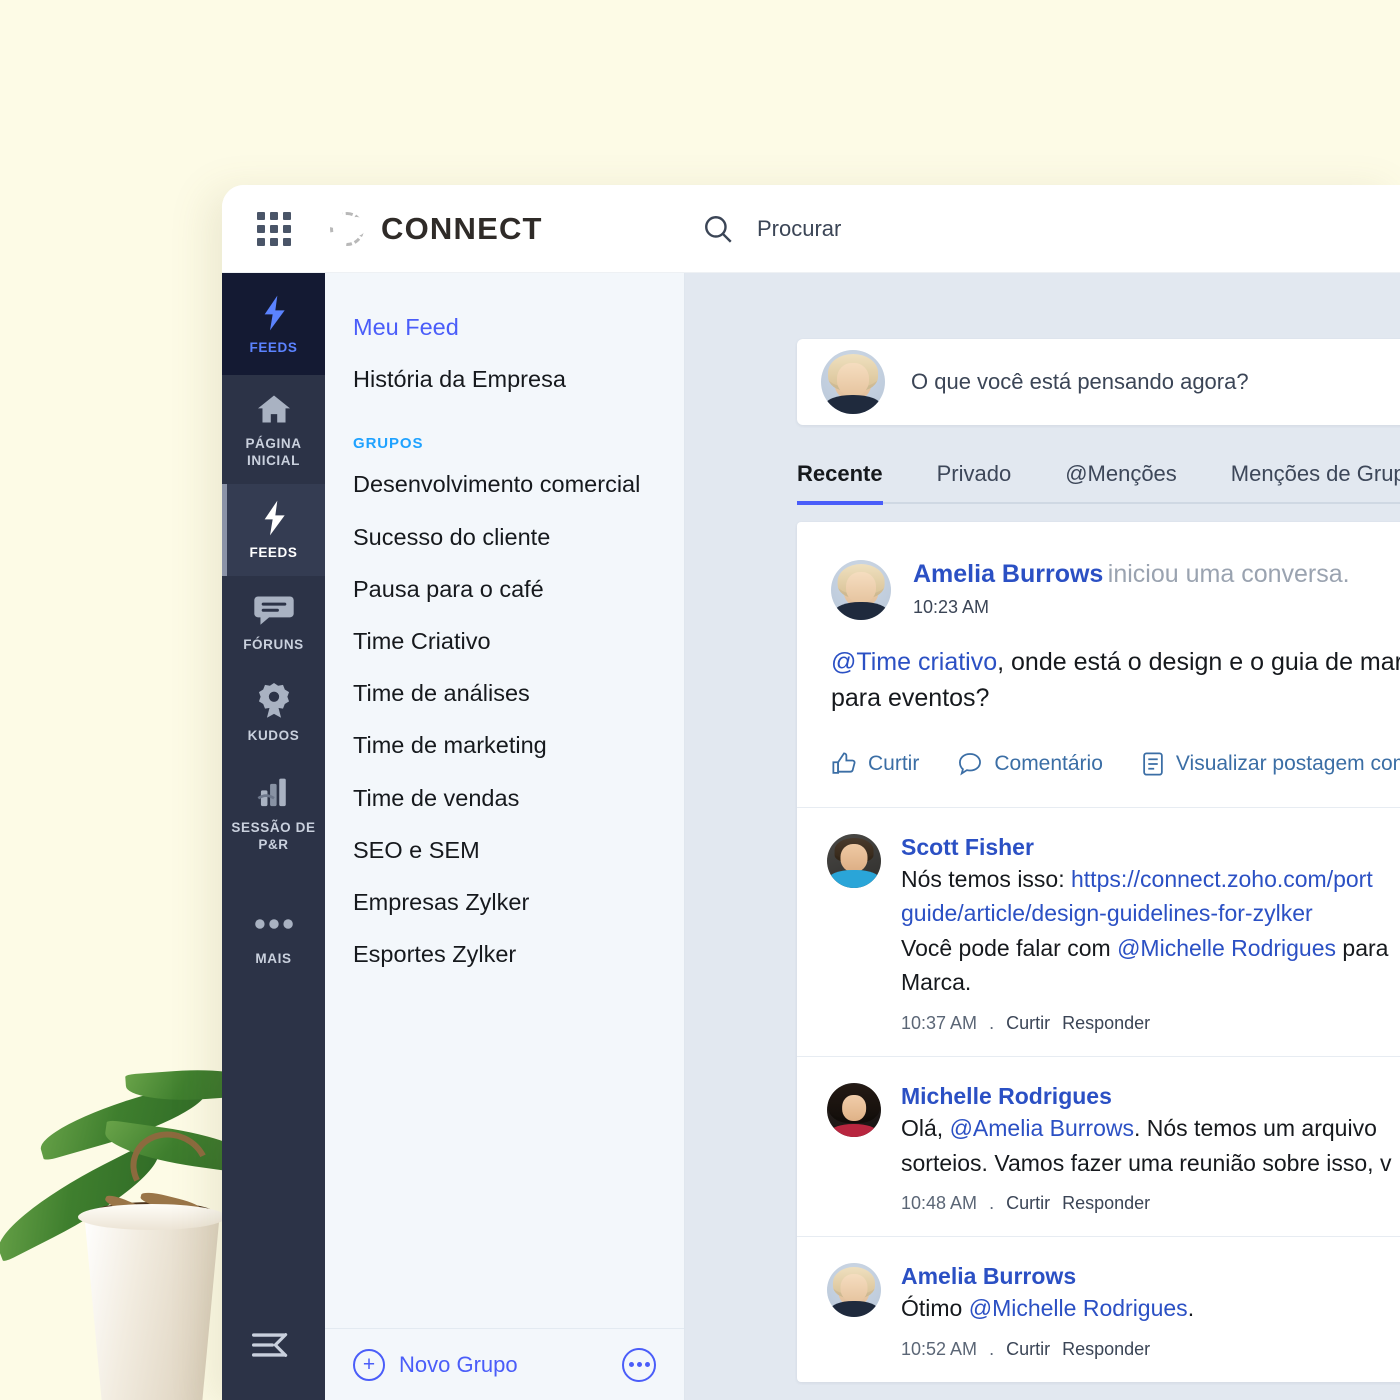 Image resolution: width=1400 pixels, height=1400 pixels. What do you see at coordinates (518, 641) in the screenshot?
I see `sidebar-group-time-criativo: Time Criativo` at bounding box center [518, 641].